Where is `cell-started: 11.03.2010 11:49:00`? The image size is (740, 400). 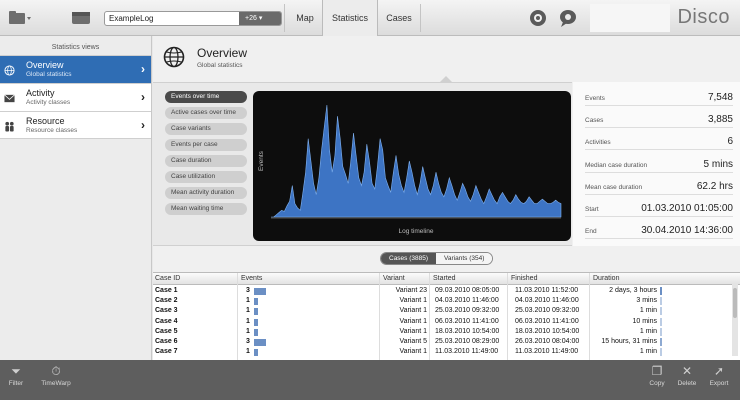 cell-started: 11.03.2010 11:49:00 is located at coordinates (467, 352).